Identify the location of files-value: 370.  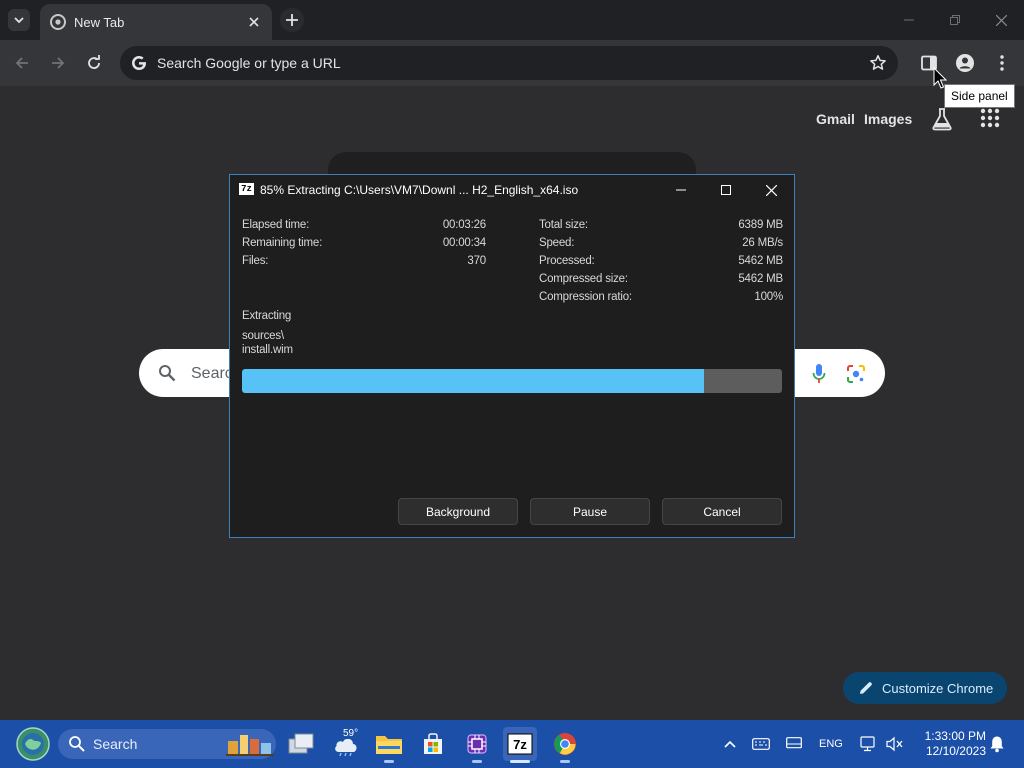
(476, 261).